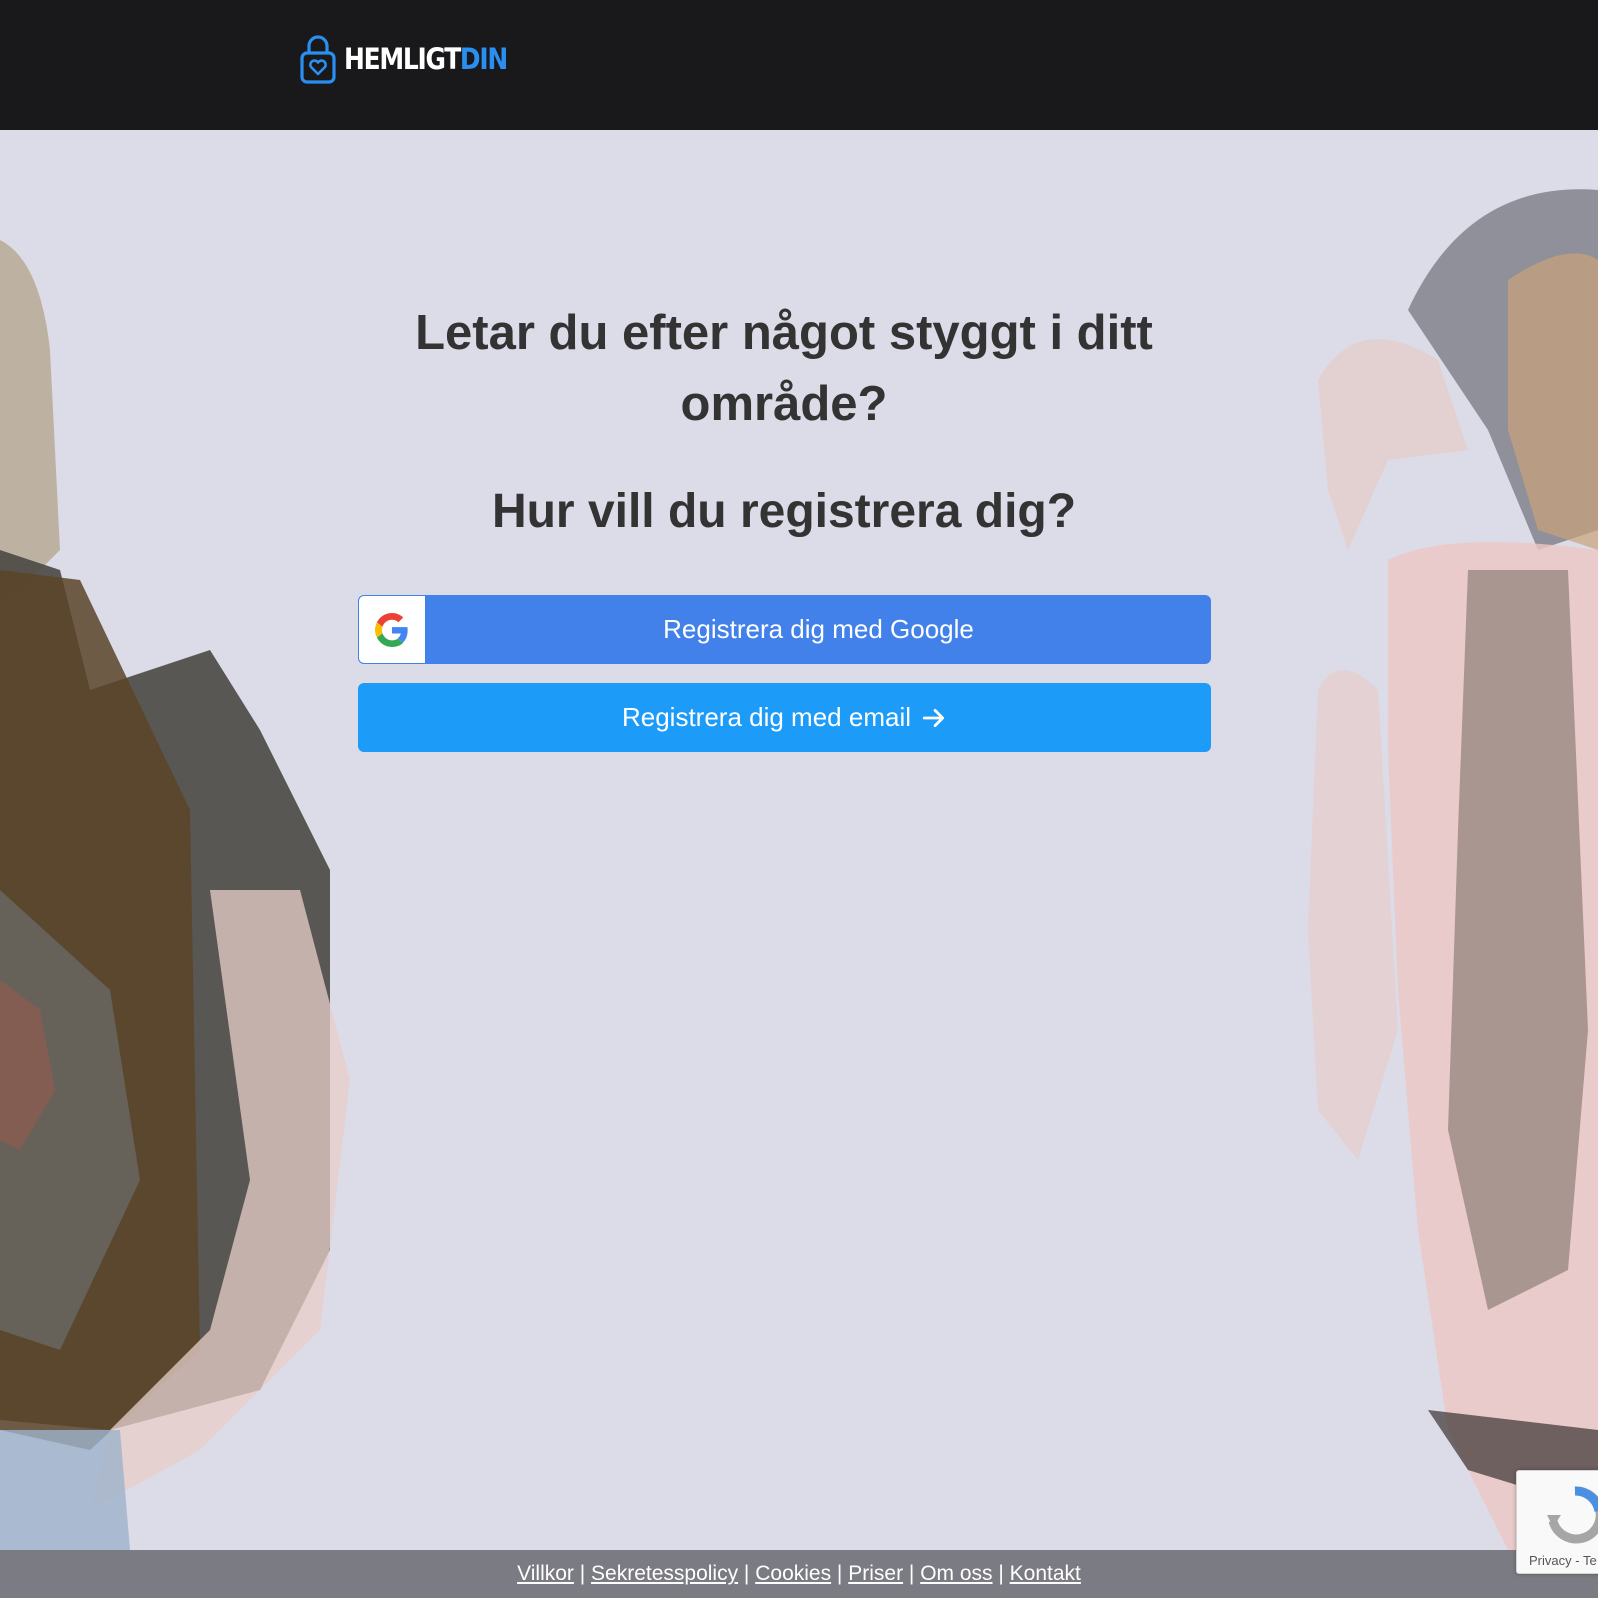  I want to click on recaptcha-links: Privacy - Te, so click(1563, 1560).